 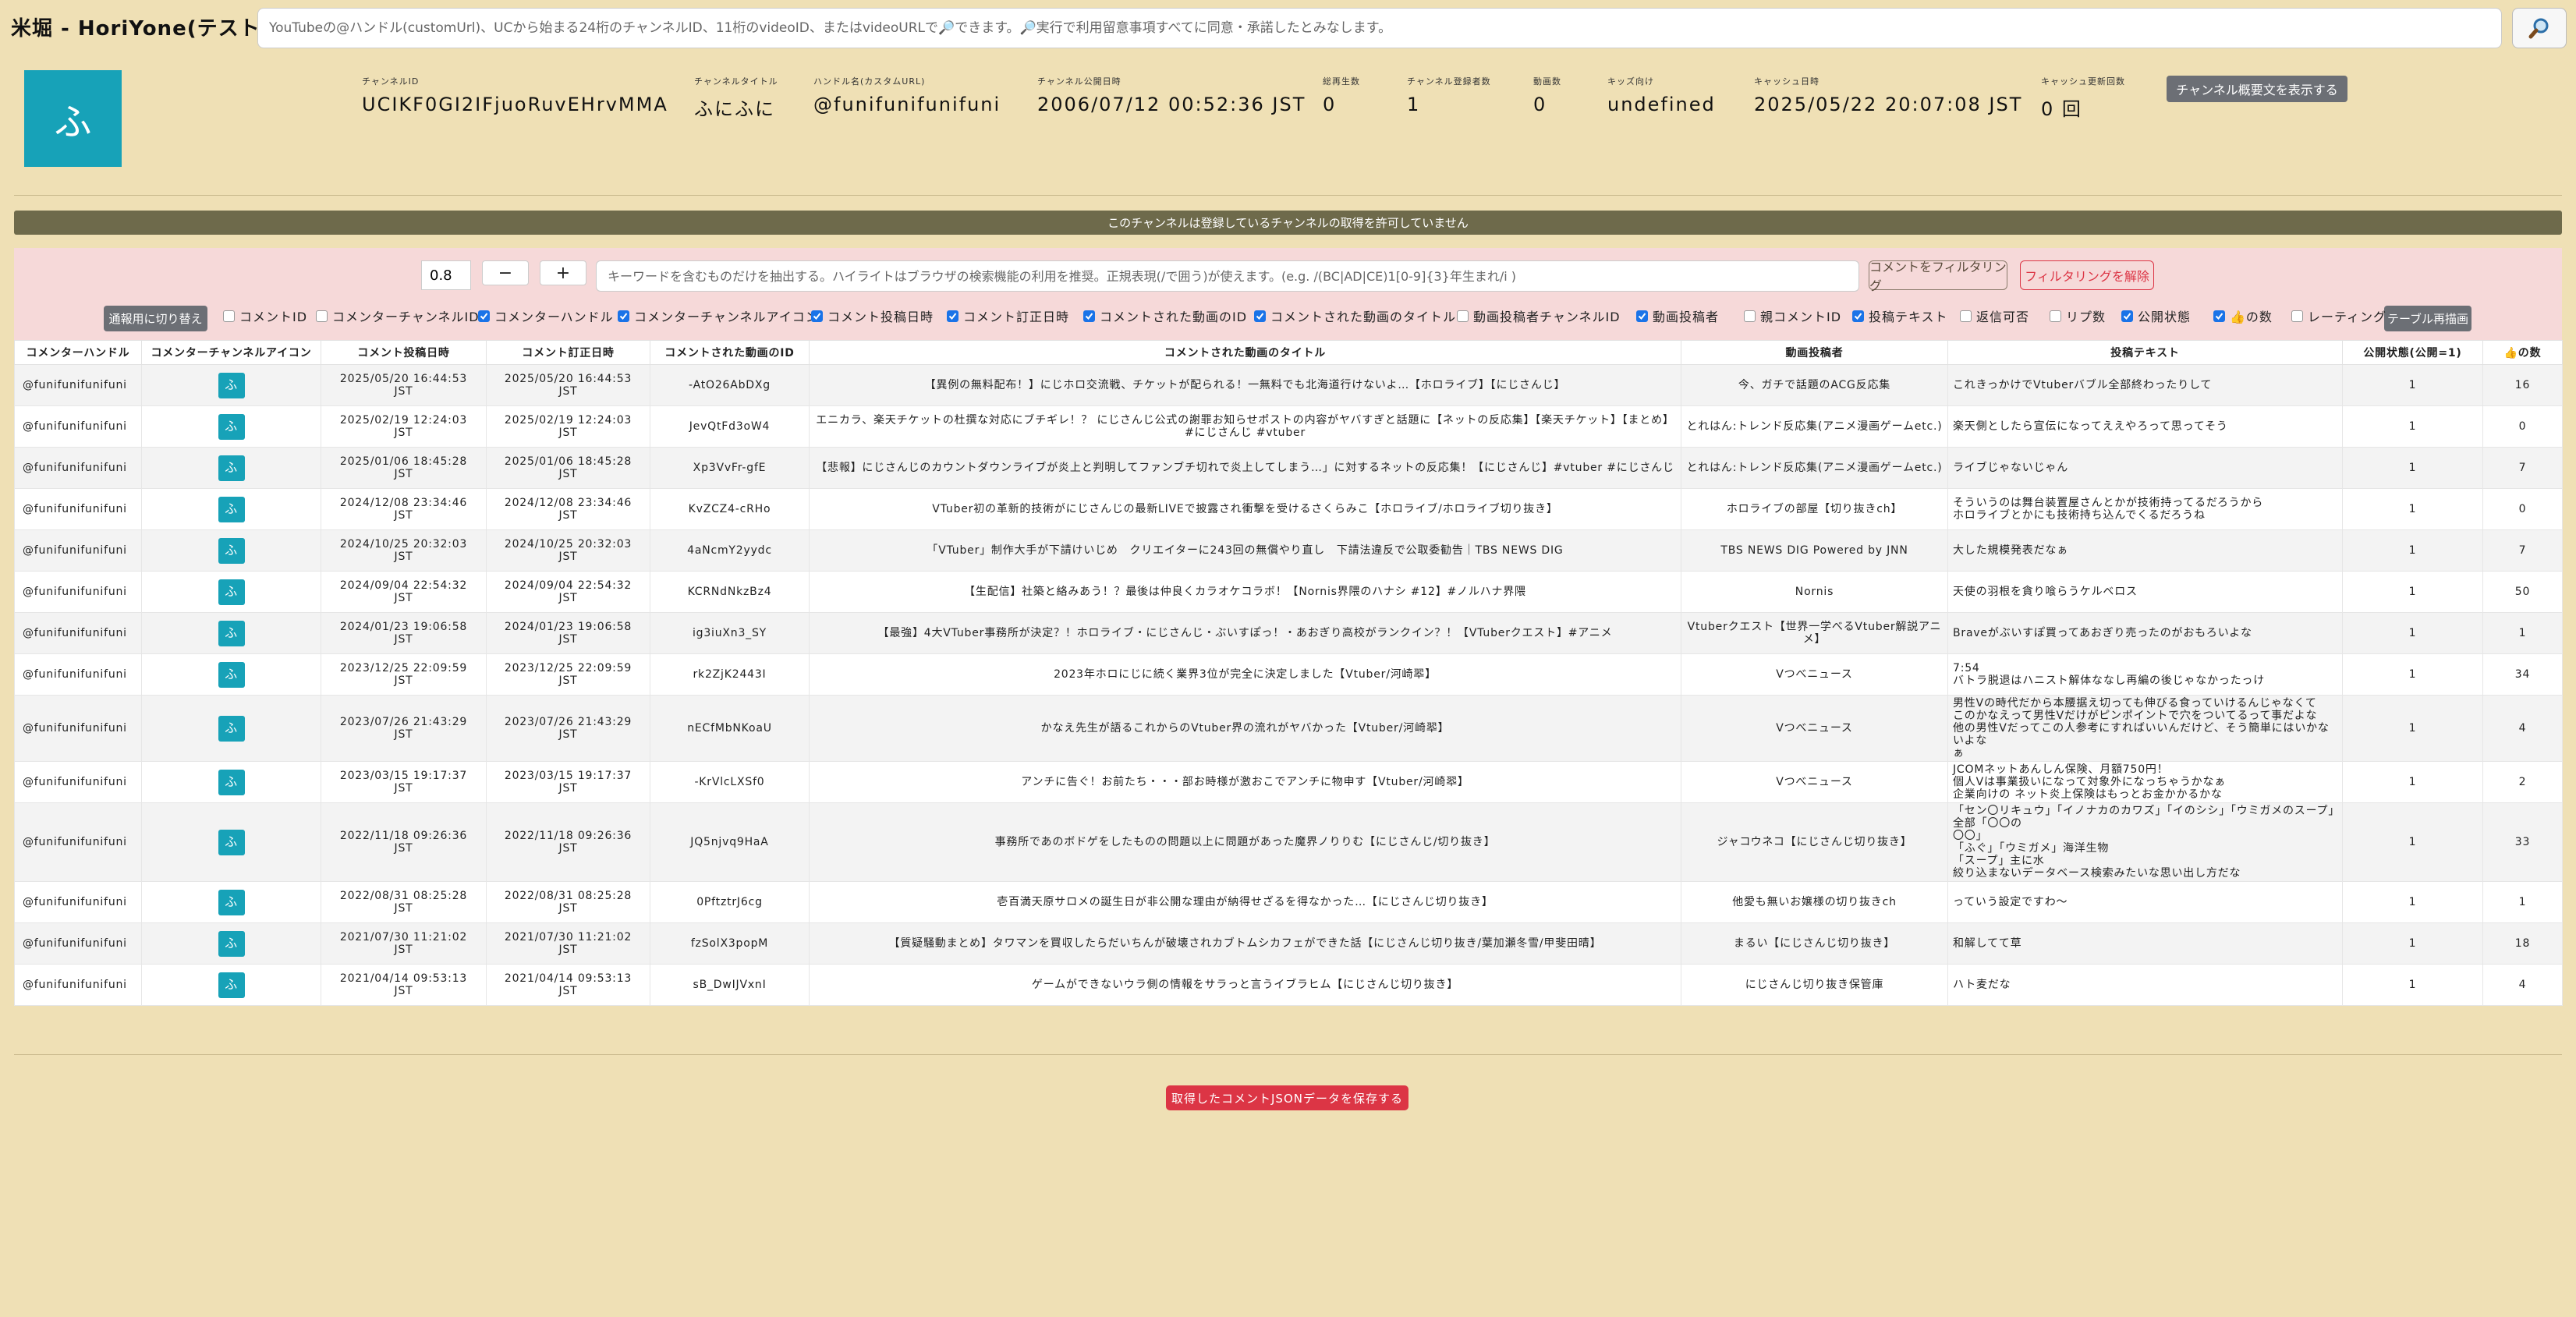 I want to click on cell-status: 1, so click(x=2413, y=902).